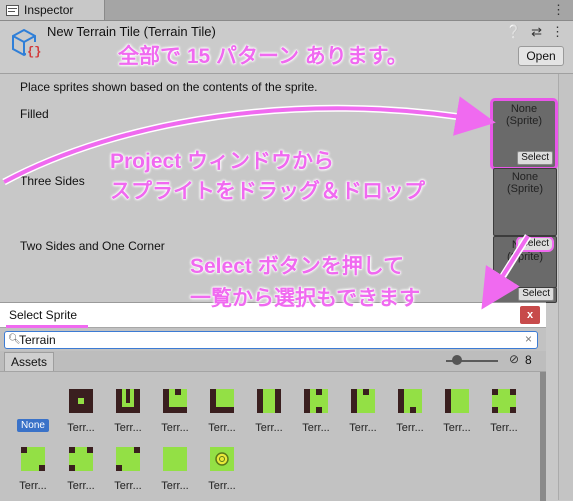  Describe the element at coordinates (536, 32) in the screenshot. I see `sliders-icon: ⇄` at that location.